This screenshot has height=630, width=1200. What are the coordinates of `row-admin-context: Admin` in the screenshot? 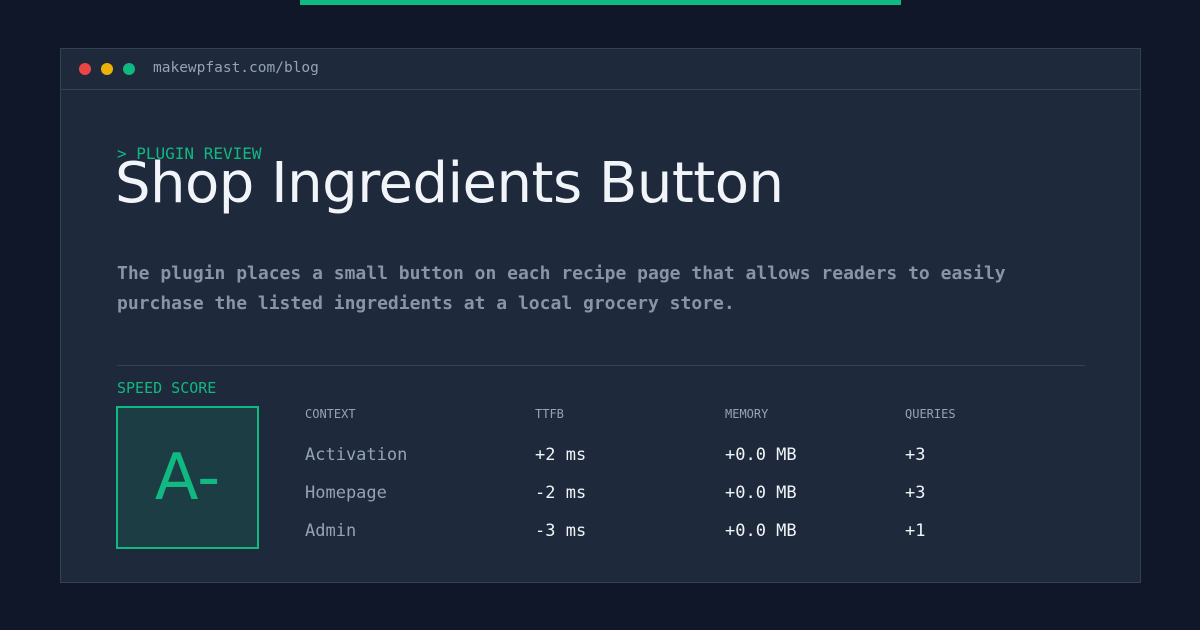 It's located at (331, 531).